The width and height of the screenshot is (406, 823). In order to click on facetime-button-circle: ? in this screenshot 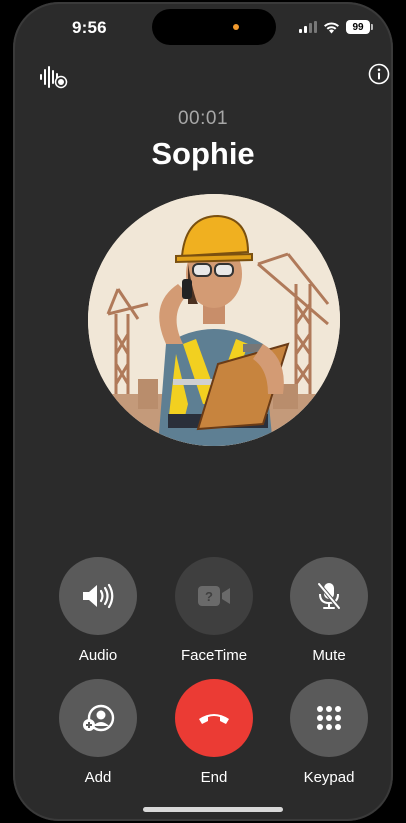, I will do `click(214, 596)`.